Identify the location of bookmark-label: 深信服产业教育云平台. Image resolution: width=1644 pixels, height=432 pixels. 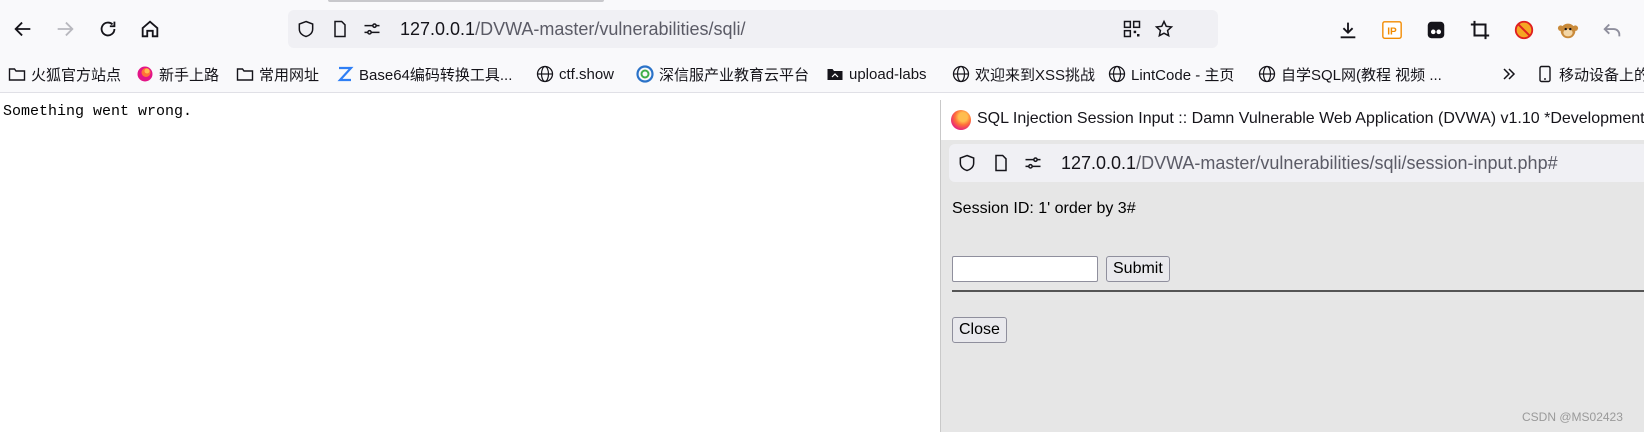
(734, 75).